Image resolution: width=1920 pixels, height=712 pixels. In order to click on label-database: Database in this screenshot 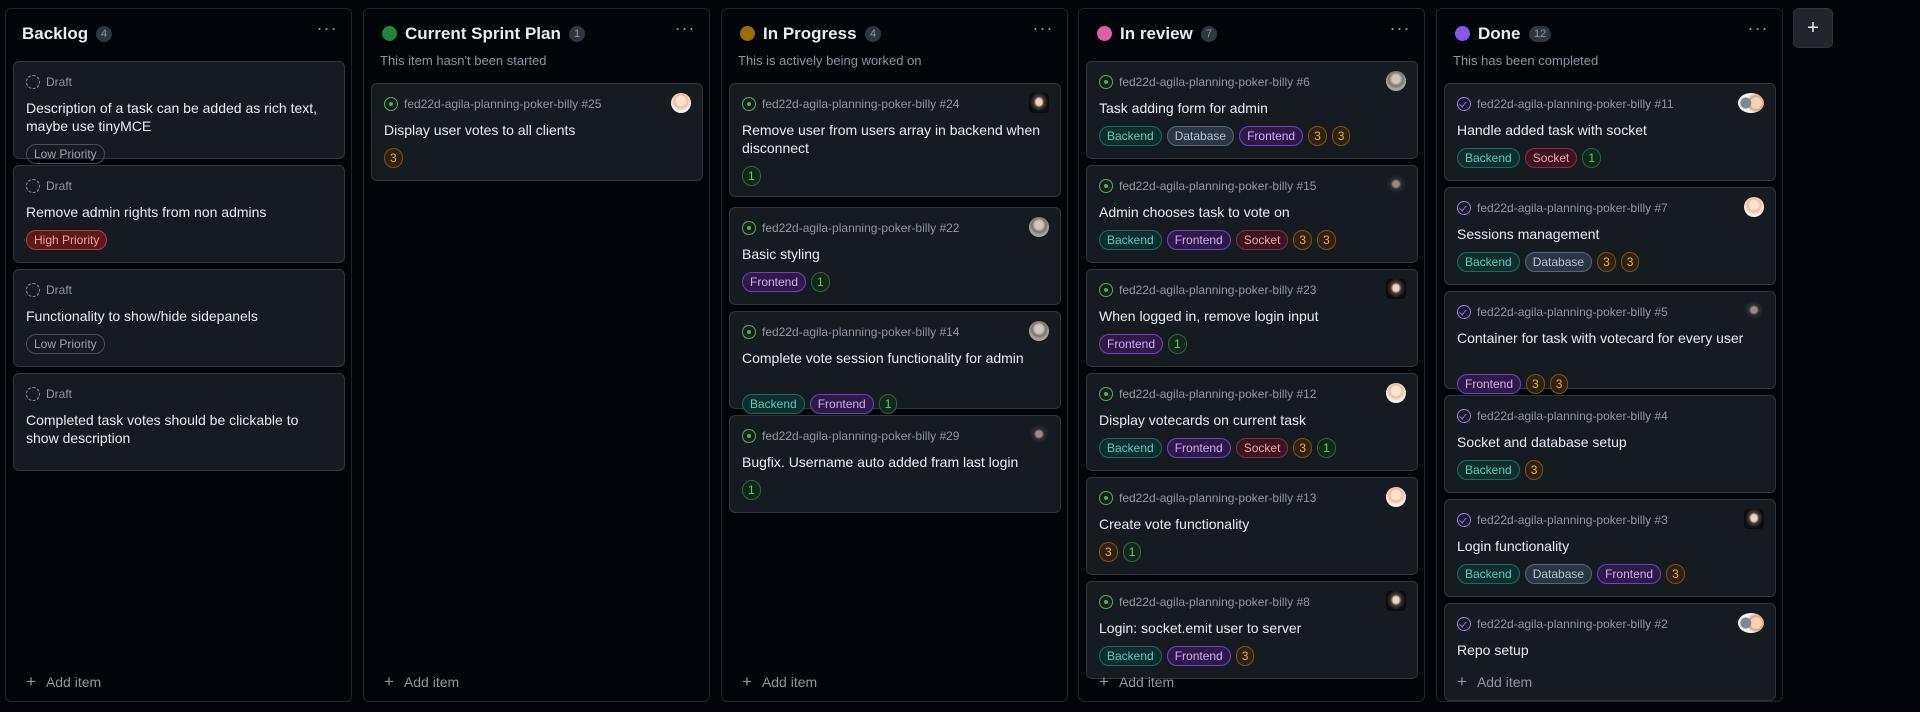, I will do `click(1558, 574)`.